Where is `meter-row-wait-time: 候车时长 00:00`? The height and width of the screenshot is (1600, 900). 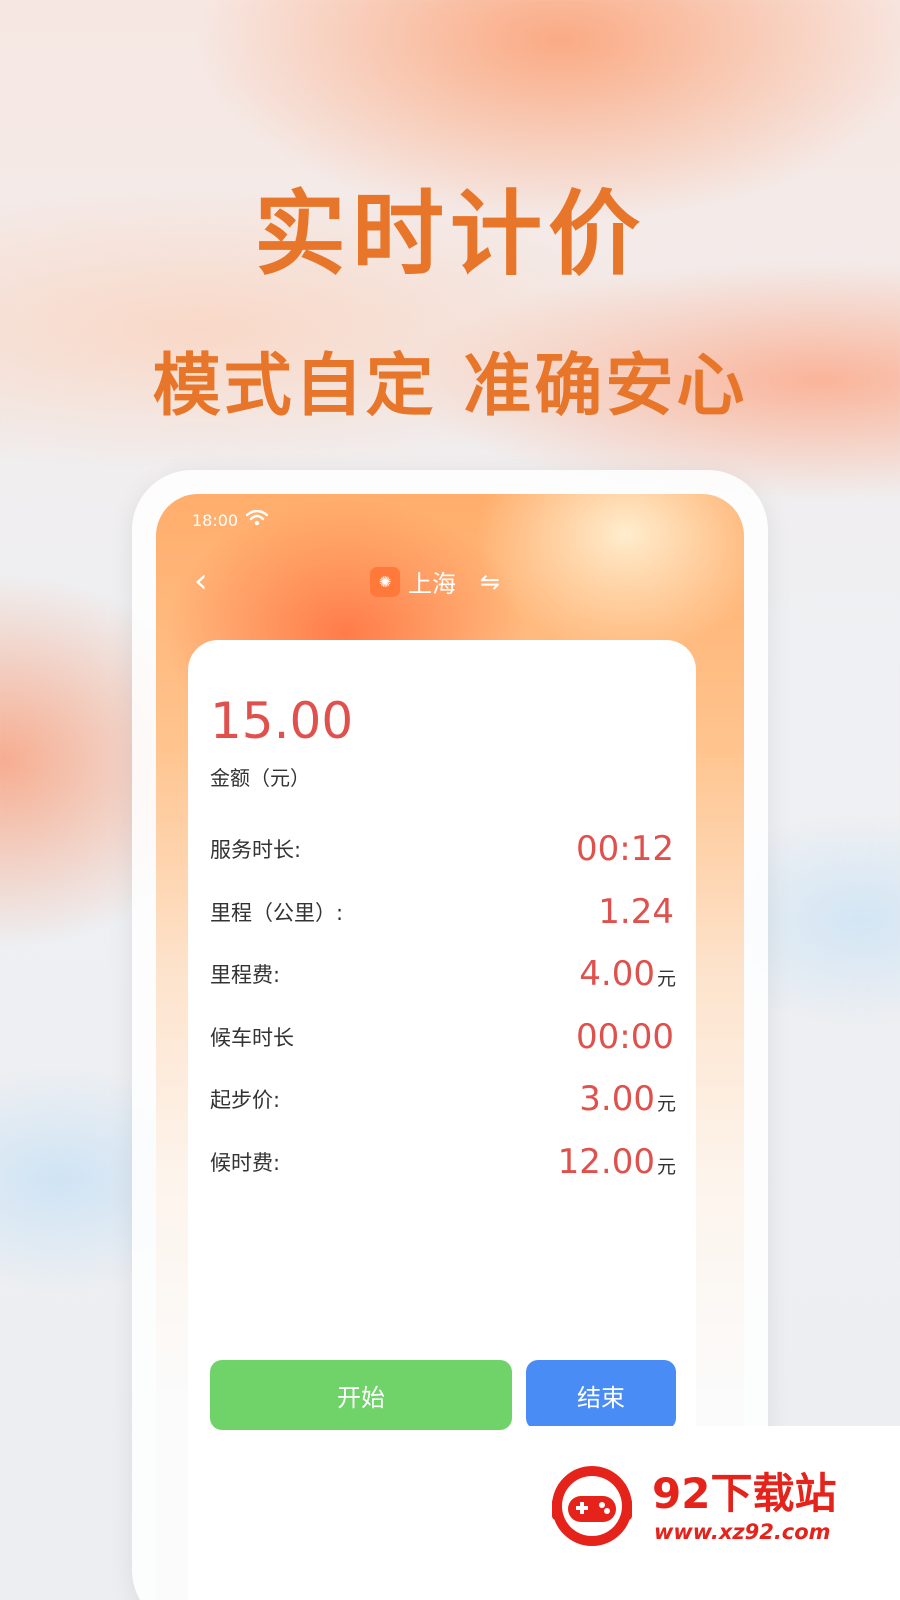 meter-row-wait-time: 候车时长 00:00 is located at coordinates (443, 1037).